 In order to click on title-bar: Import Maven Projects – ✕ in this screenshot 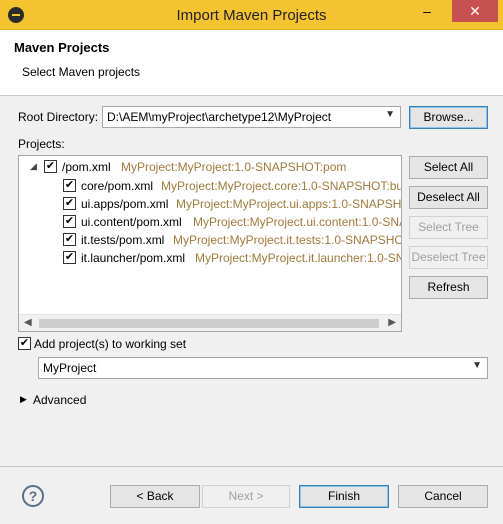, I will do `click(251, 15)`.